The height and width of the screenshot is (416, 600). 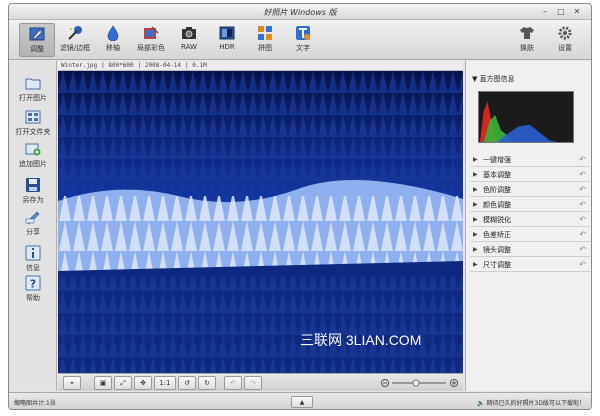 What do you see at coordinates (33, 185) in the screenshot?
I see `floppy-disk-icon` at bounding box center [33, 185].